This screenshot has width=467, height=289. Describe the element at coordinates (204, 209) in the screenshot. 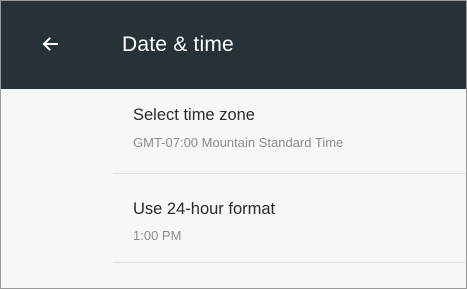

I see `setting-title: Use 24-hour format` at that location.